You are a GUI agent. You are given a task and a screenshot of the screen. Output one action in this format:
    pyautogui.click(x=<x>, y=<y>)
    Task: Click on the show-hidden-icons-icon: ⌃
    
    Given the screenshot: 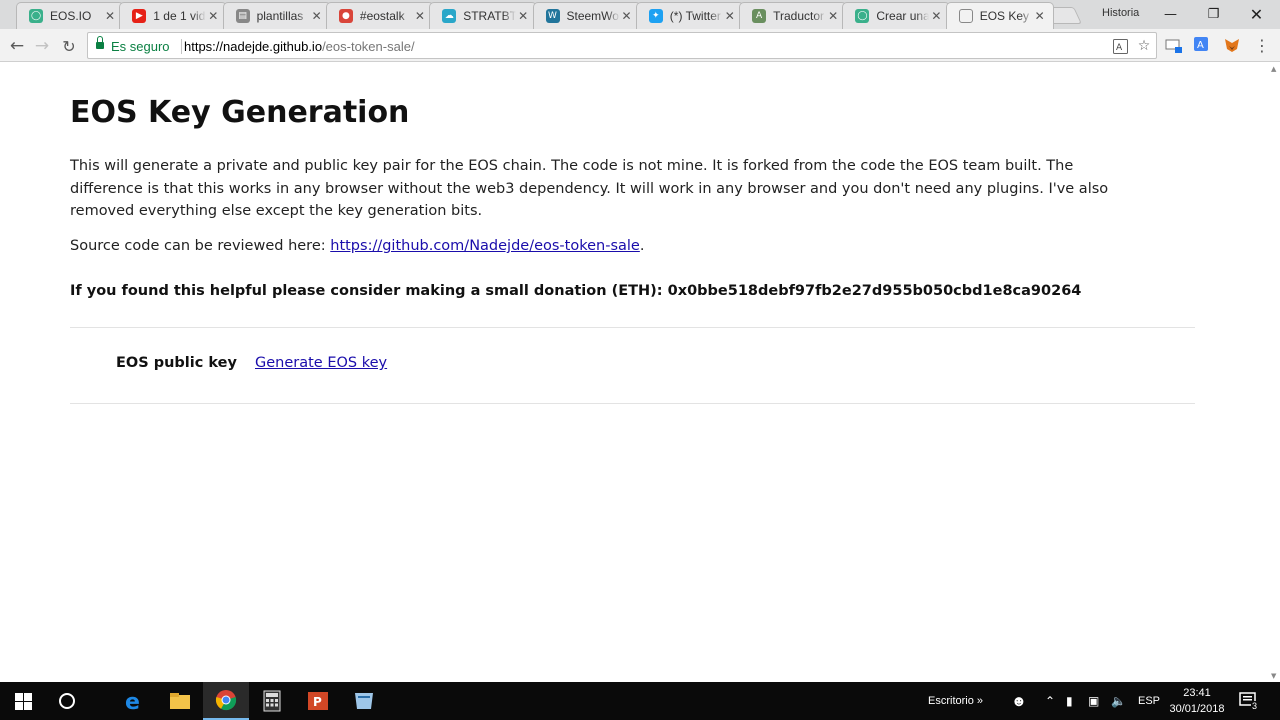 What is the action you would take?
    pyautogui.click(x=1050, y=701)
    